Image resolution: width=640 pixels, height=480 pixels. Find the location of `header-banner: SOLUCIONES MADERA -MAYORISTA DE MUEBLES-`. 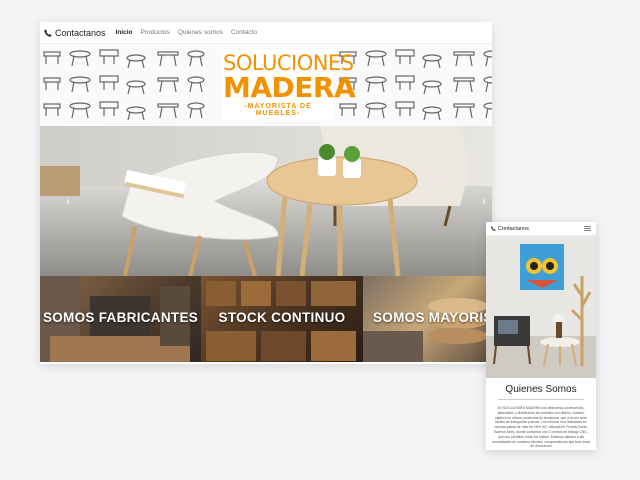

header-banner: SOLUCIONES MADERA -MAYORISTA DE MUEBLES- is located at coordinates (266, 85).